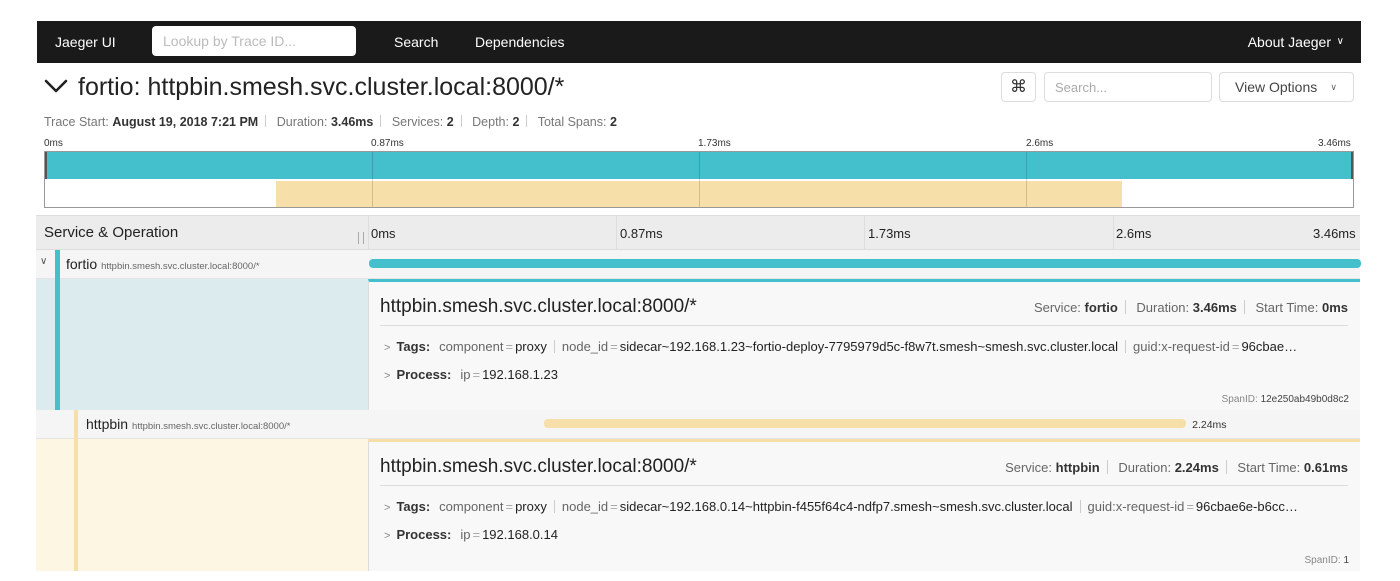  What do you see at coordinates (572, 122) in the screenshot?
I see `total-spans-label: Total Spans:` at bounding box center [572, 122].